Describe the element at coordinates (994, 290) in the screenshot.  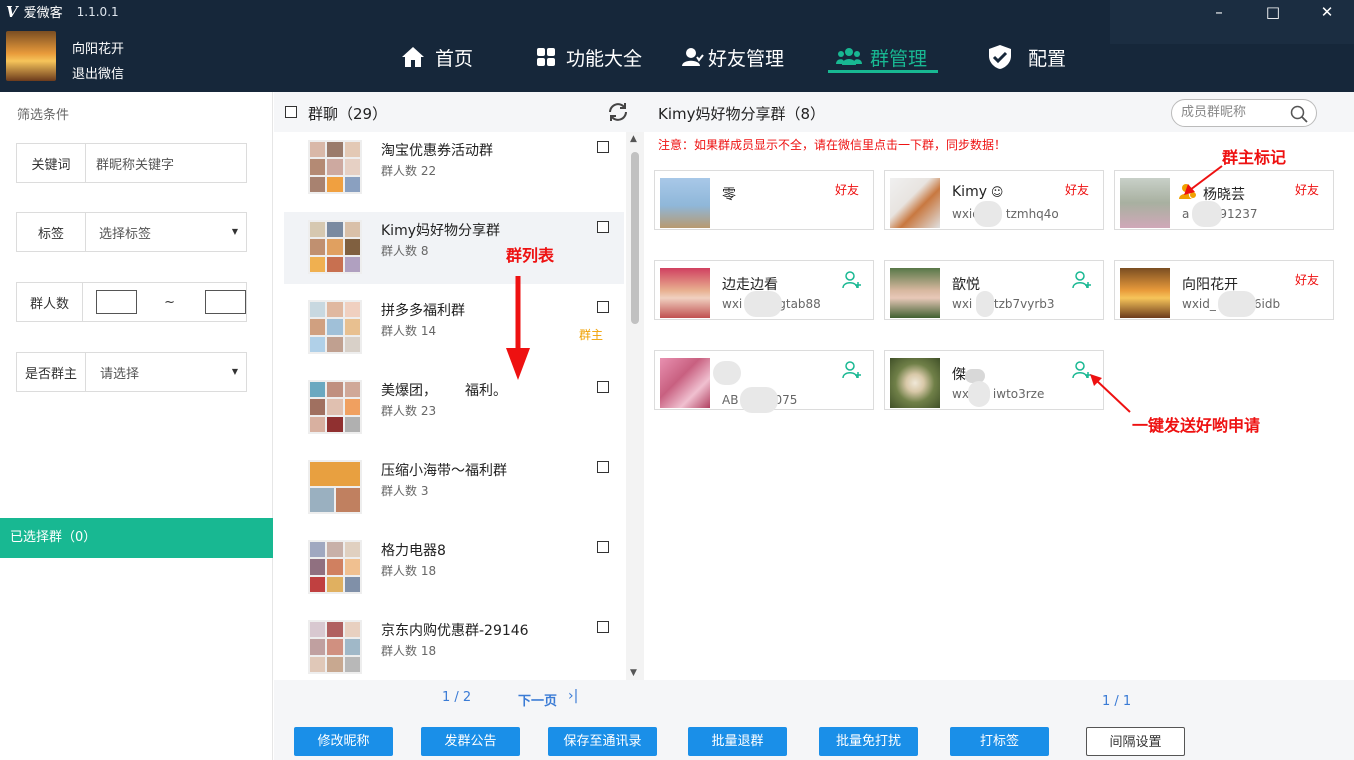
I see `member-card: 歆悦 wxi 0tzb7vyrb3` at that location.